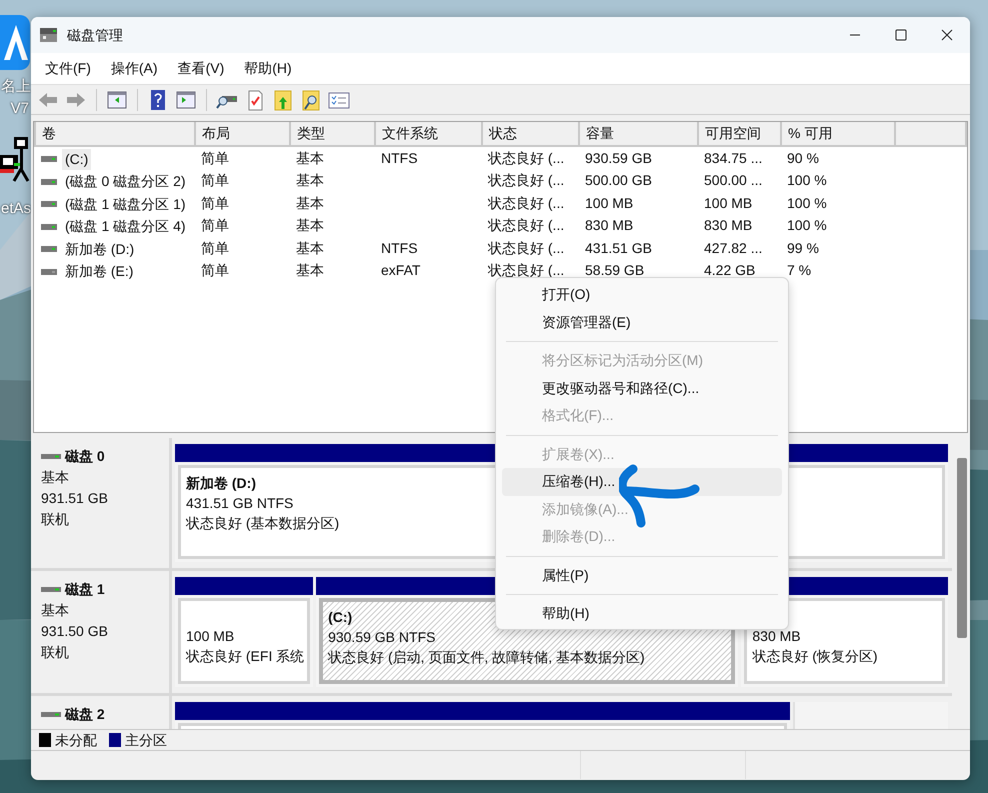  What do you see at coordinates (115, 134) in the screenshot?
I see `column-header: 卷` at bounding box center [115, 134].